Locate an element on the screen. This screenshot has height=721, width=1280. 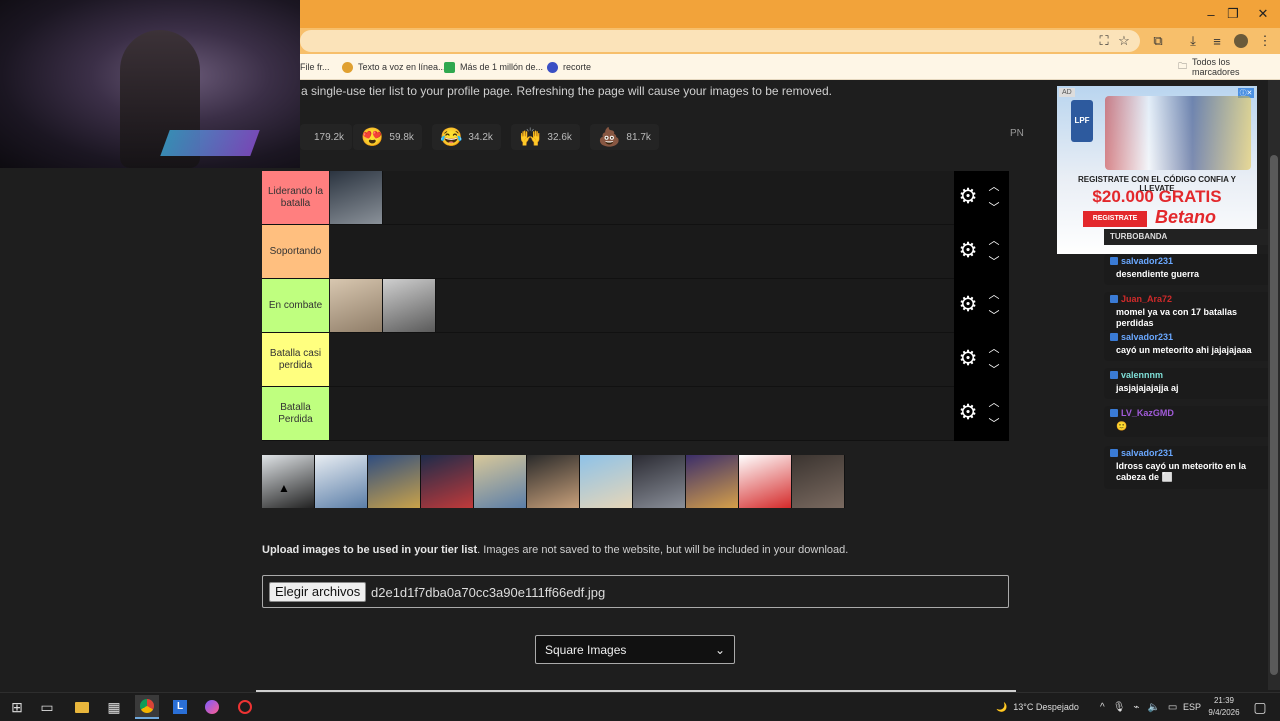
image-shape-select: Square Images ⌄ is located at coordinates (635, 649).